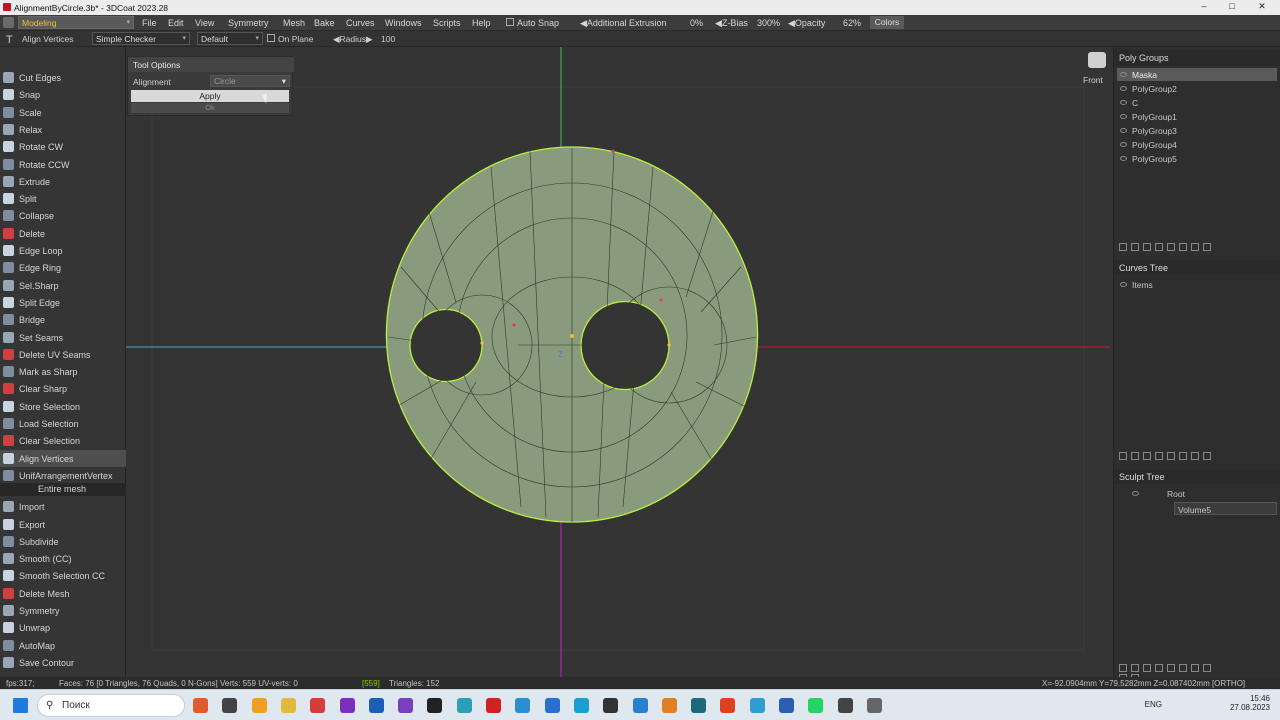 This screenshot has height=720, width=1280. I want to click on menu-file: File, so click(149, 23).